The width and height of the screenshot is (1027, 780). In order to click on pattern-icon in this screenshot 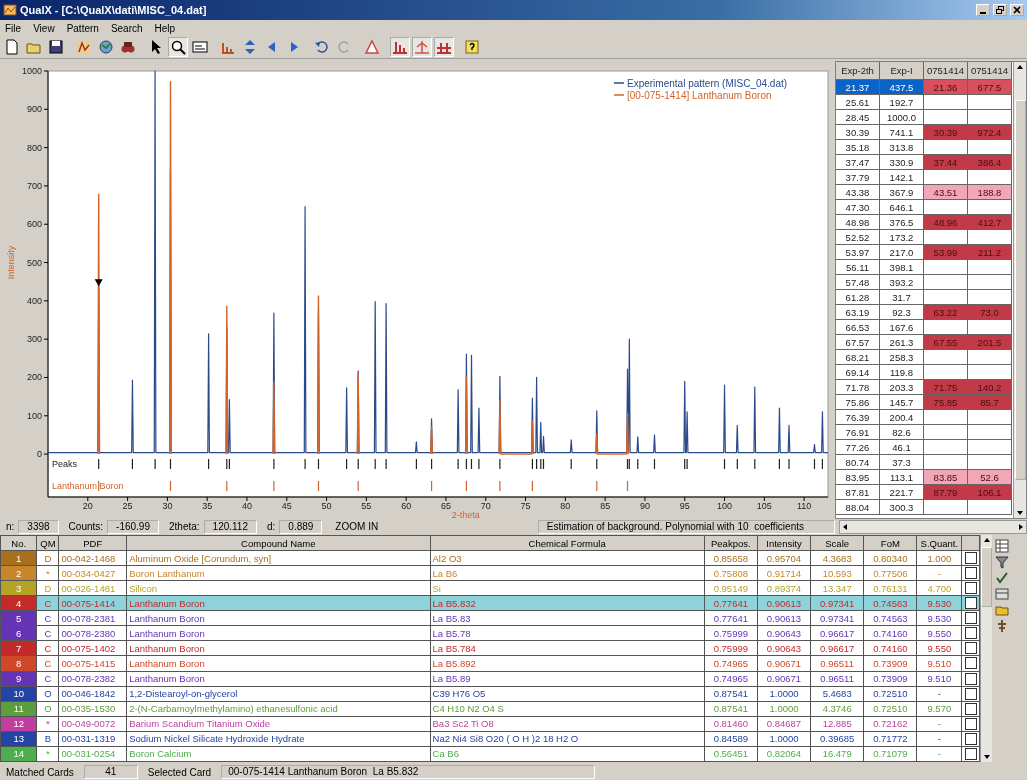, I will do `click(84, 47)`.